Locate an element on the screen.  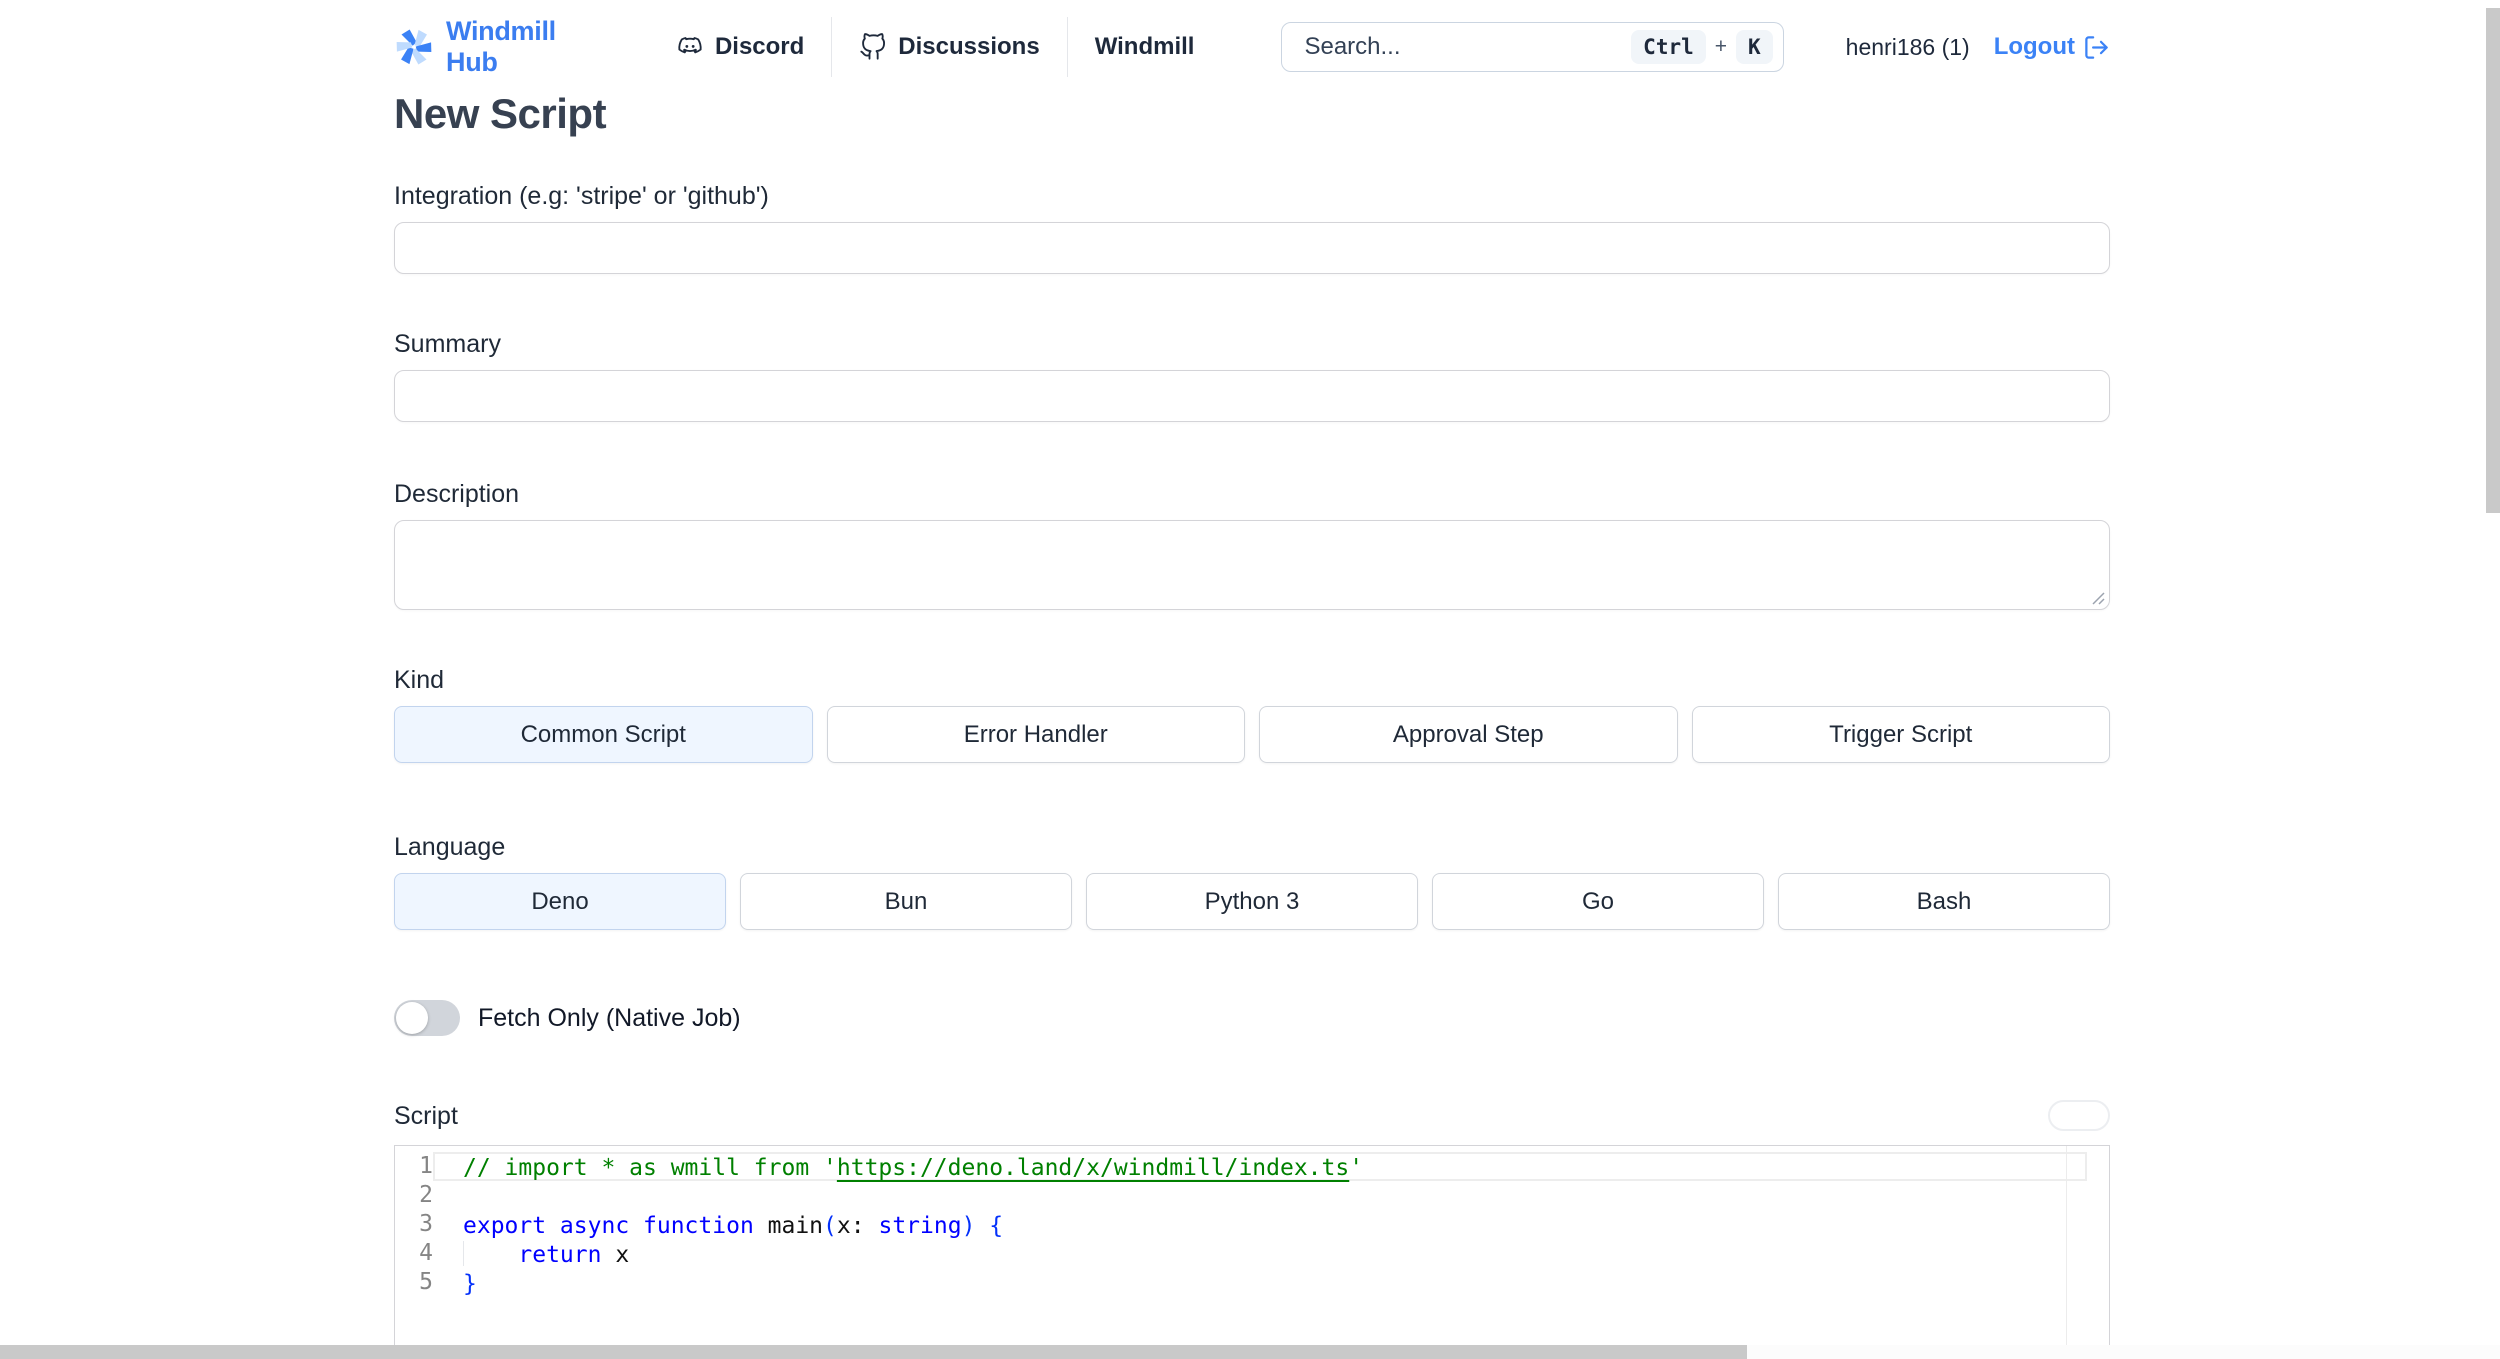
kind-option-error-handler: Error Handler is located at coordinates (1035, 734).